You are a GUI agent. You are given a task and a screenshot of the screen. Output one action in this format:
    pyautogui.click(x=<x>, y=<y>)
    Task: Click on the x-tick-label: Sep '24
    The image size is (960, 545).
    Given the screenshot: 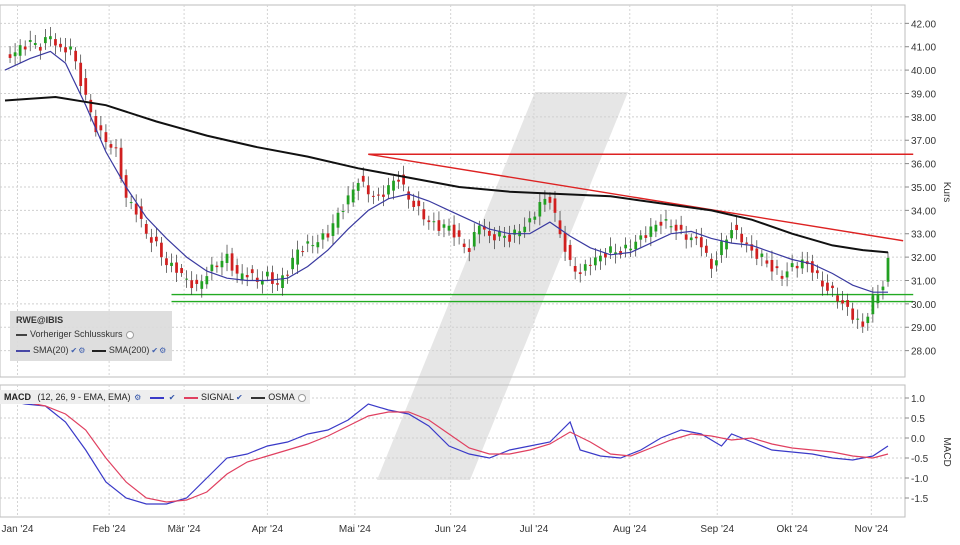 What is the action you would take?
    pyautogui.click(x=717, y=529)
    